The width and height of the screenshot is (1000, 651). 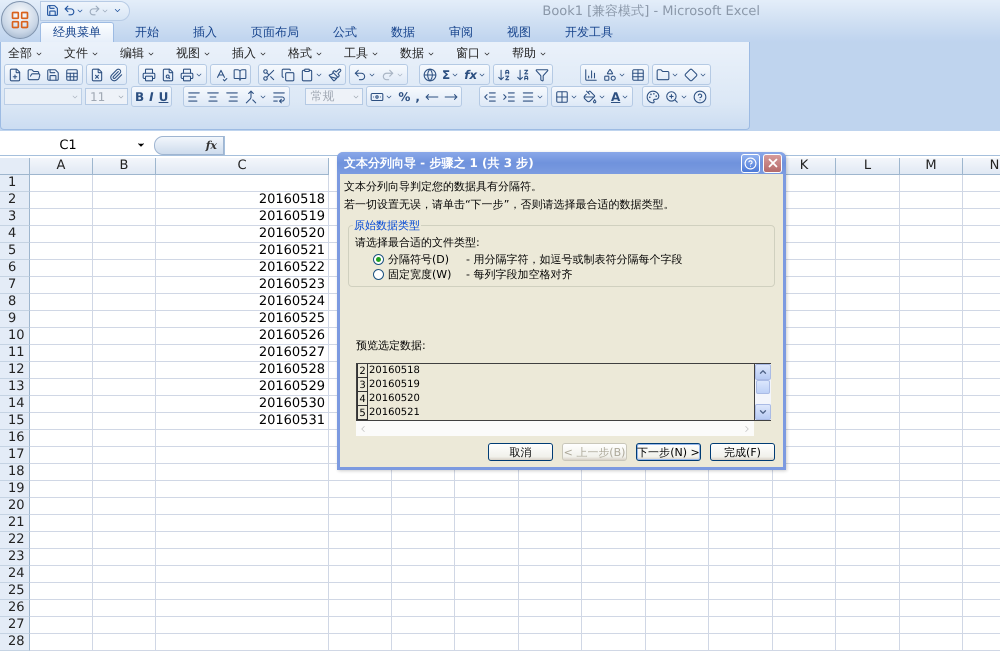 What do you see at coordinates (763, 387) in the screenshot?
I see `scroll-thumb` at bounding box center [763, 387].